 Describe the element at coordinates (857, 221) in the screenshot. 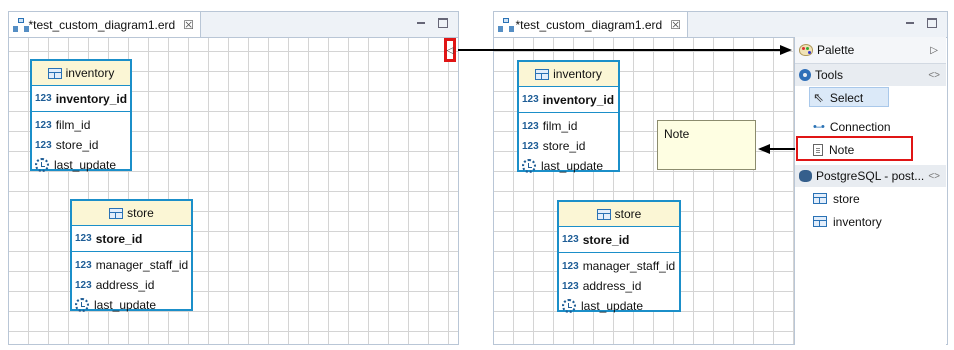

I see `db-item-label: inventory` at that location.